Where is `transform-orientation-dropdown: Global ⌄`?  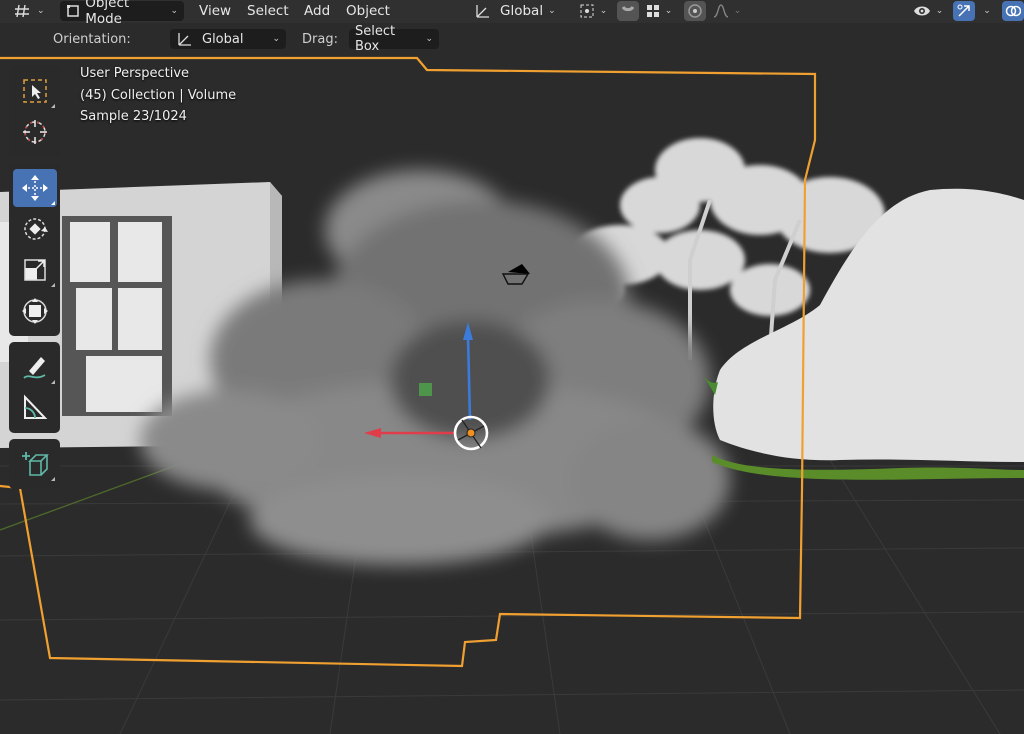
transform-orientation-dropdown: Global ⌄ is located at coordinates (520, 11).